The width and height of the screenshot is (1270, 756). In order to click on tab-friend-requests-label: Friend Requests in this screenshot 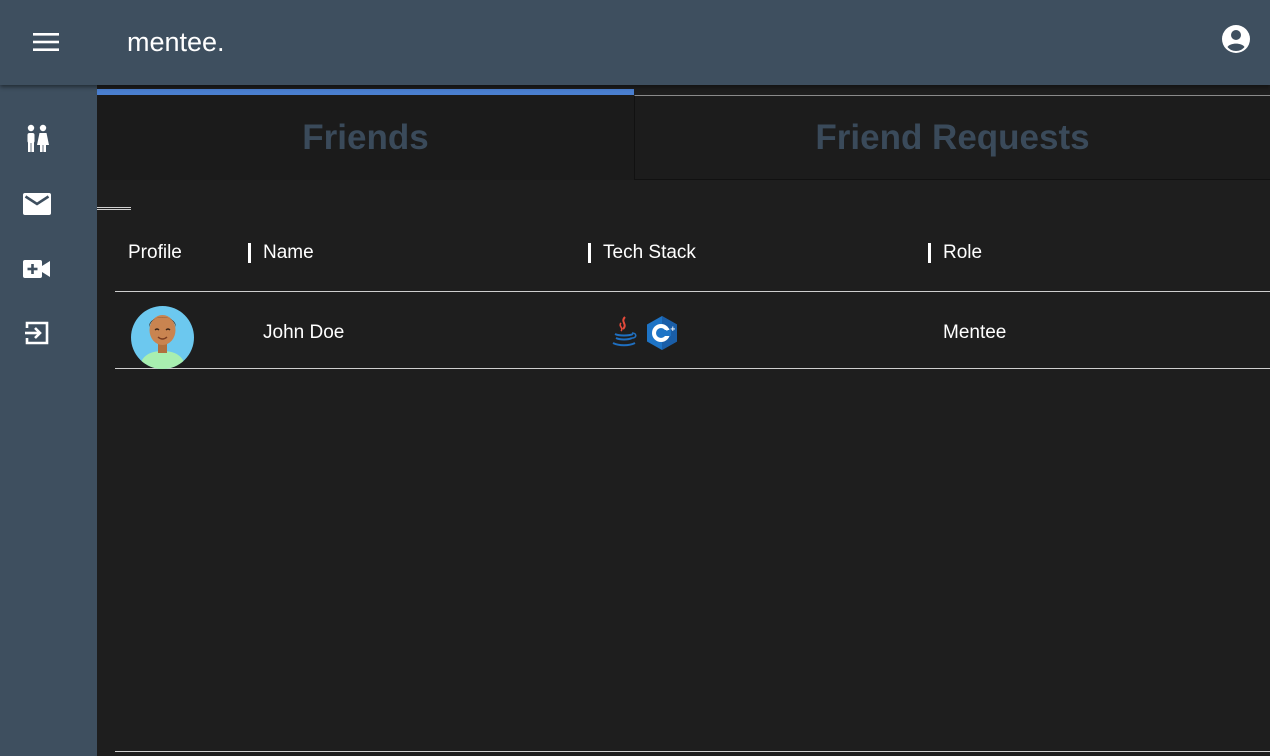, I will do `click(952, 137)`.